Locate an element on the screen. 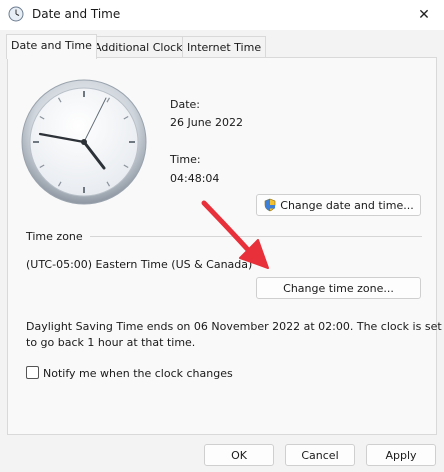 Image resolution: width=444 pixels, height=472 pixels. close-icon: ✕ is located at coordinates (424, 15).